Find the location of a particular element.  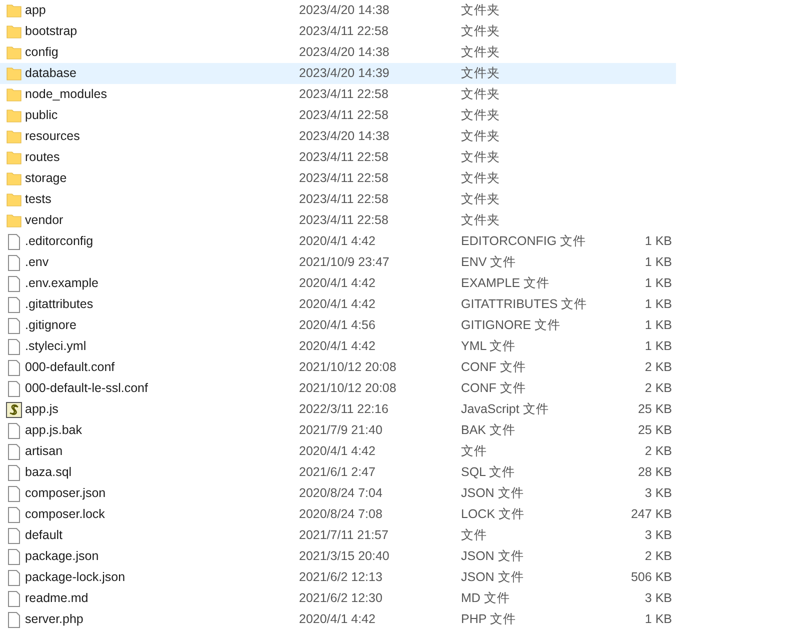

file-row: routes 2023/4/11 22:58 文件夹 is located at coordinates (338, 157).